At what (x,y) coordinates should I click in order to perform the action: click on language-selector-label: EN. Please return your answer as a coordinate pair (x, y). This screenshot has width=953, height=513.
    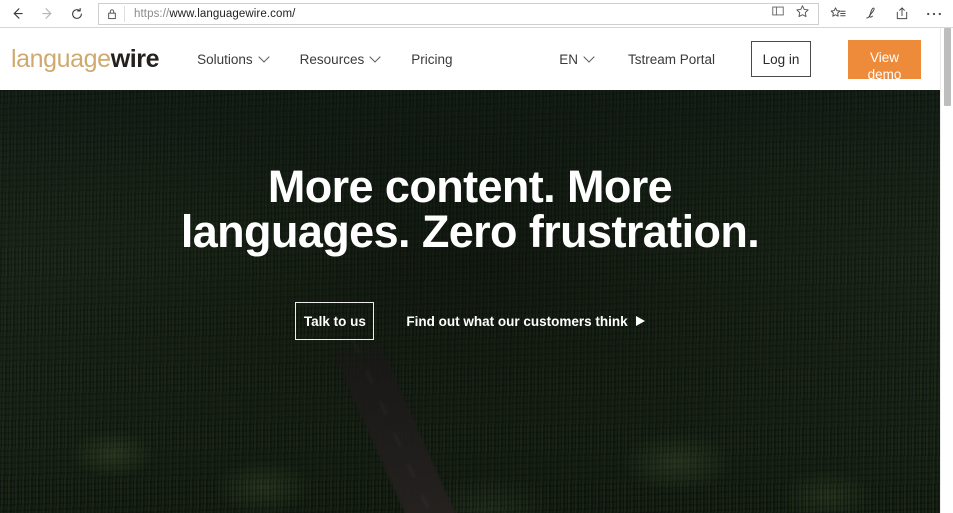
    Looking at the image, I should click on (568, 59).